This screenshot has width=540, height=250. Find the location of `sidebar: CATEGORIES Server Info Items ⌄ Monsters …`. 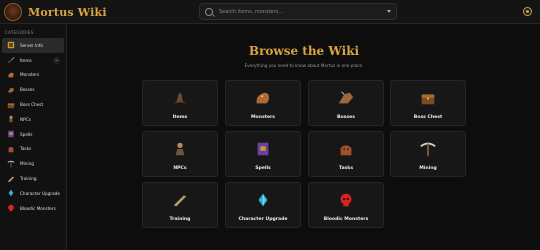

sidebar: CATEGORIES Server Info Items ⌄ Monsters … is located at coordinates (33, 137).